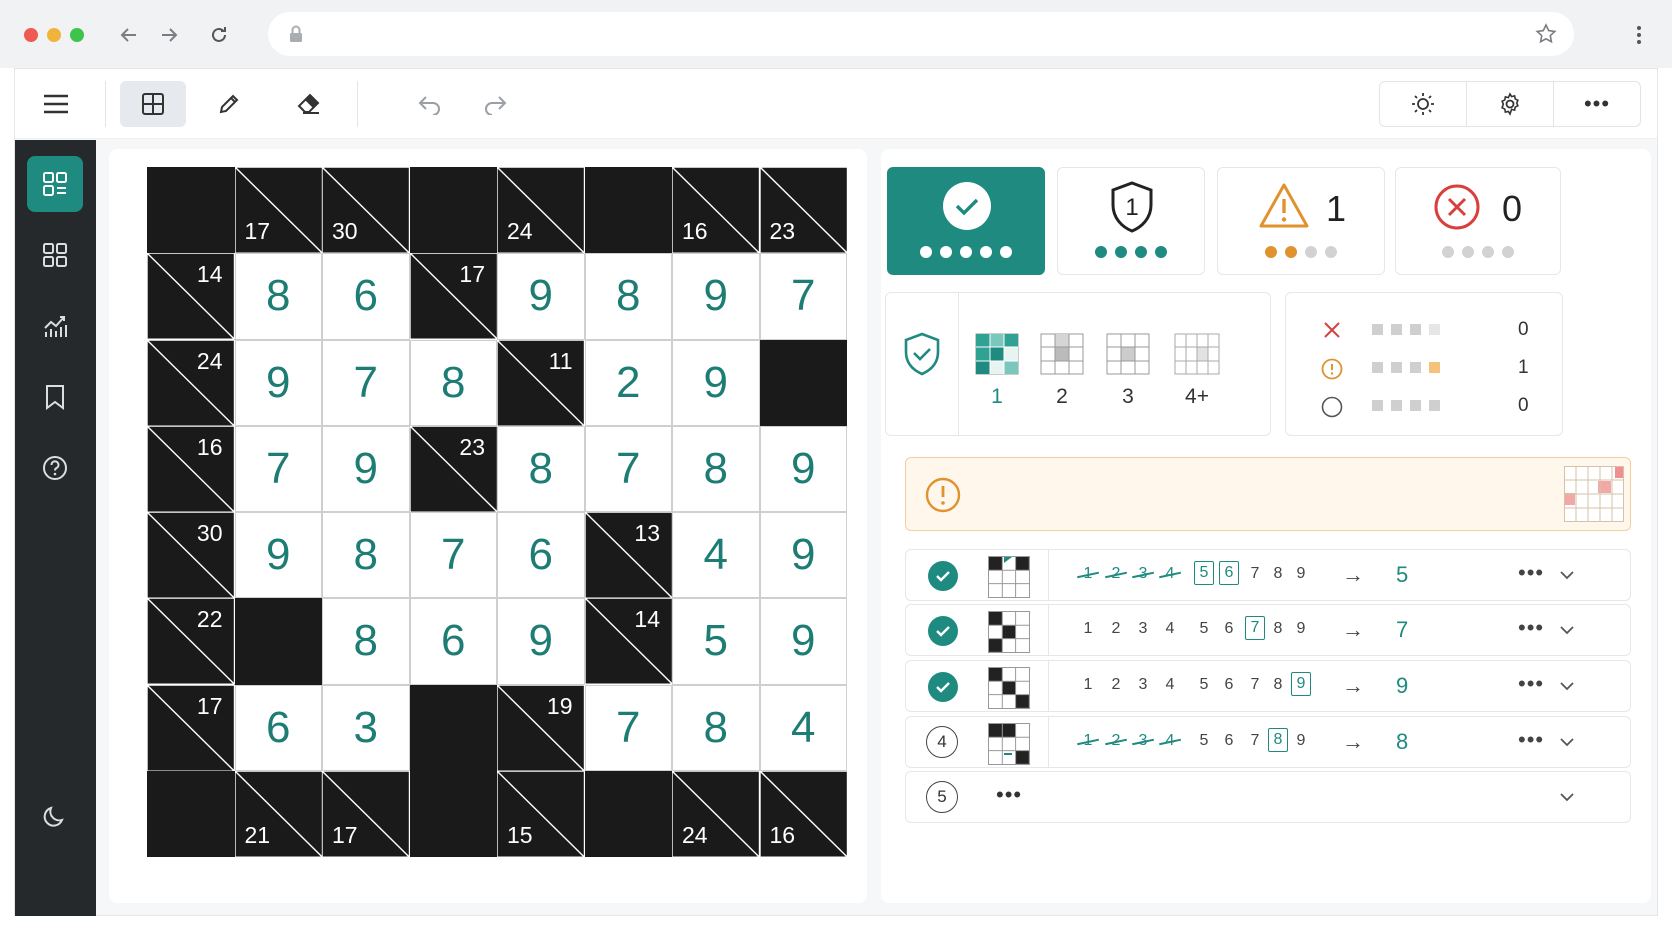  What do you see at coordinates (997, 354) in the screenshot?
I see `technique-1-thumbnail` at bounding box center [997, 354].